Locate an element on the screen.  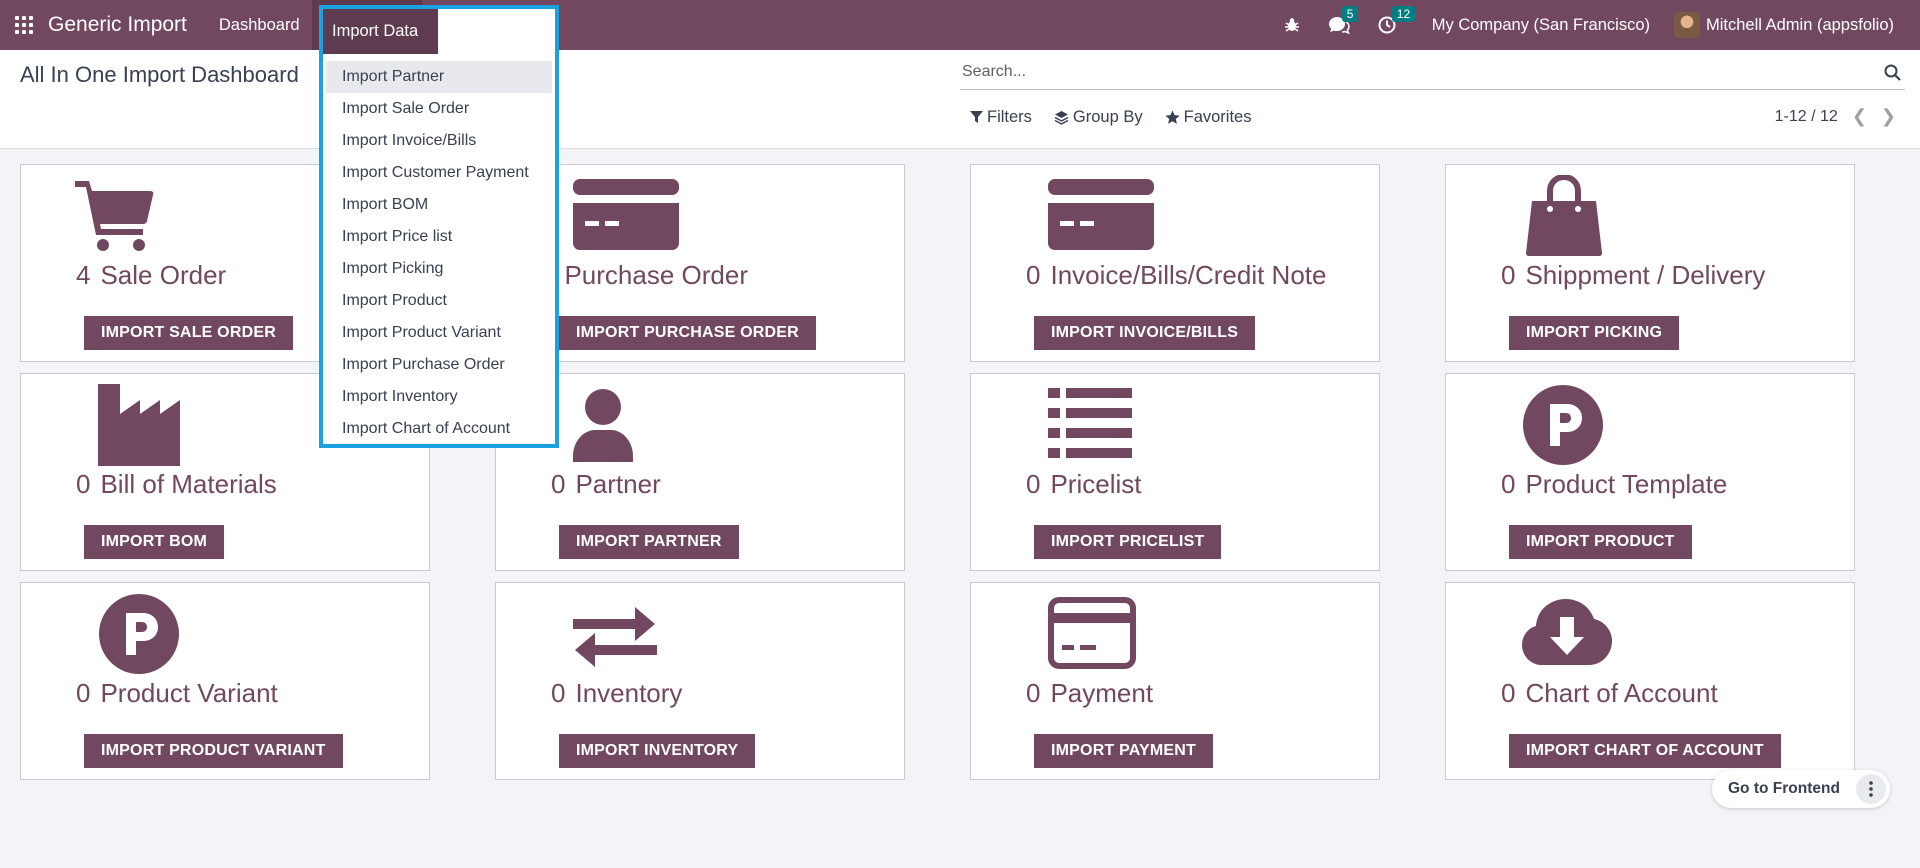
card-title: Bill of Materials is located at coordinates (188, 484).